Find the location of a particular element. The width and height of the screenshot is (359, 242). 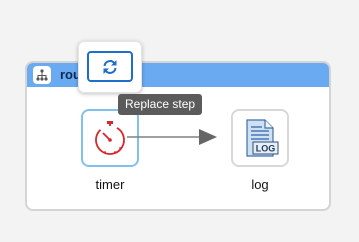

refresh-icon is located at coordinates (110, 67).